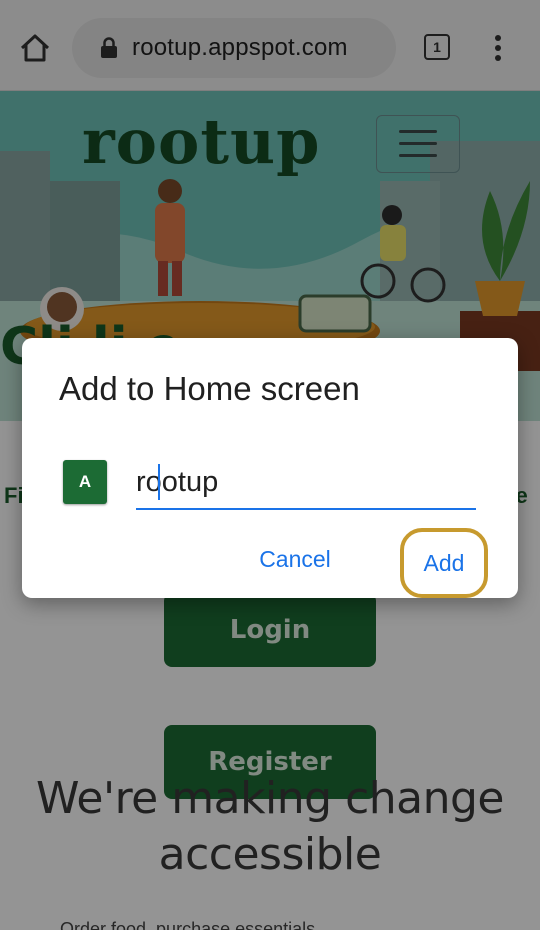 The image size is (540, 930). I want to click on dialog-title: Add to Home screen, so click(209, 388).